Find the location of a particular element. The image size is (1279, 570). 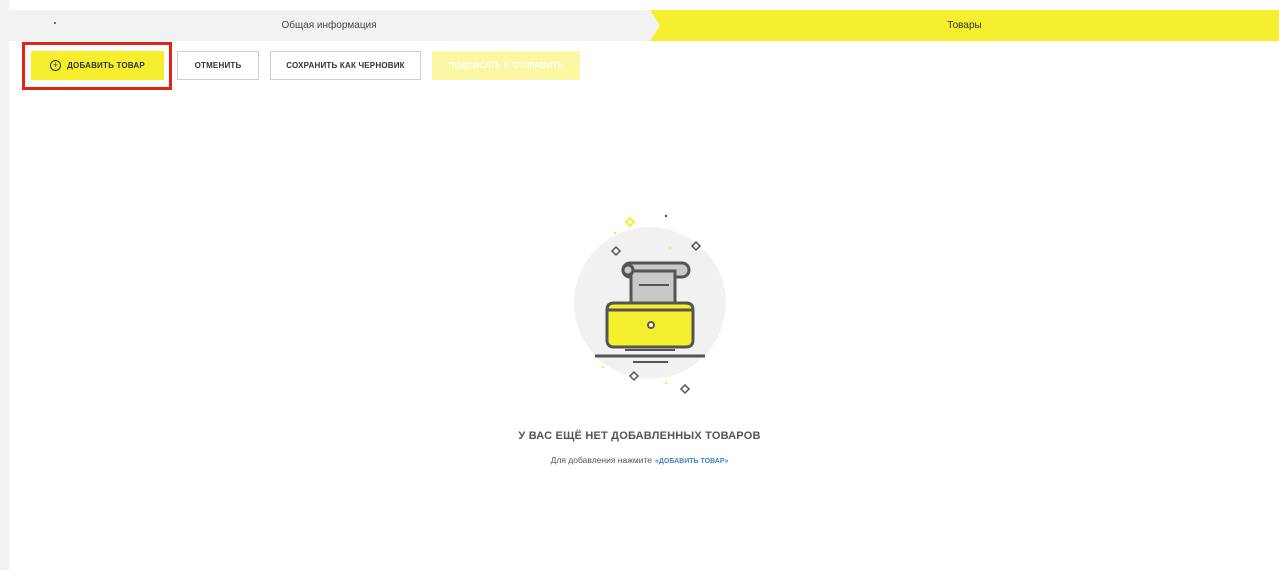

stepper: Общая информация Товары is located at coordinates (644, 25).